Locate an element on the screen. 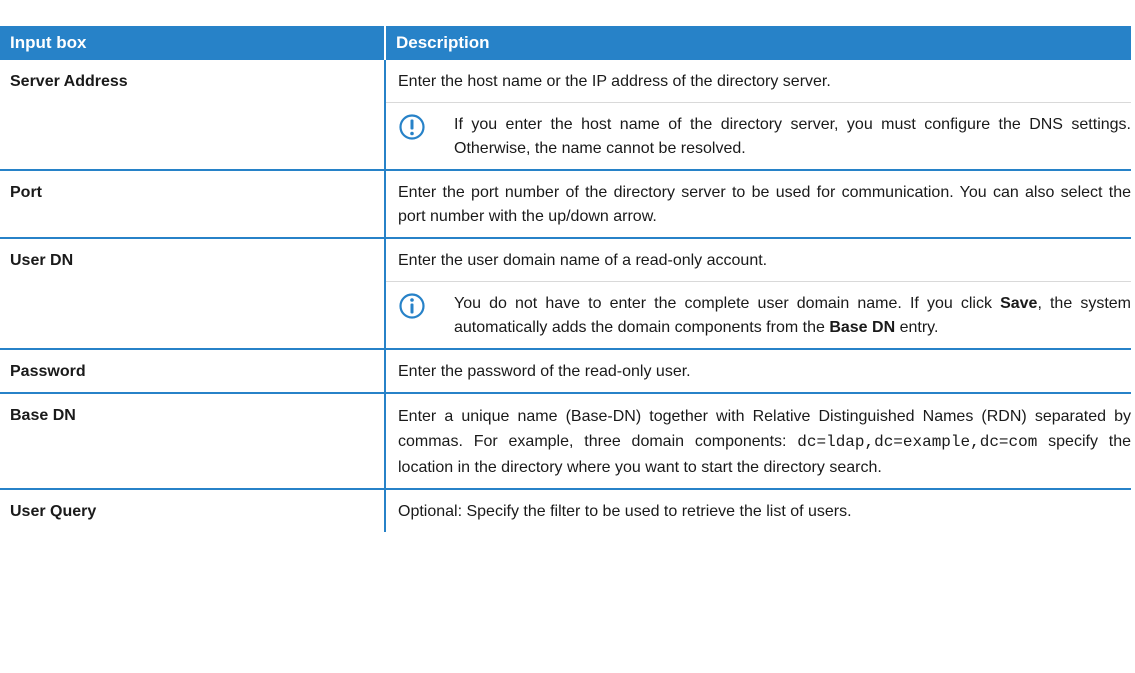  row-key: Port is located at coordinates (193, 204).